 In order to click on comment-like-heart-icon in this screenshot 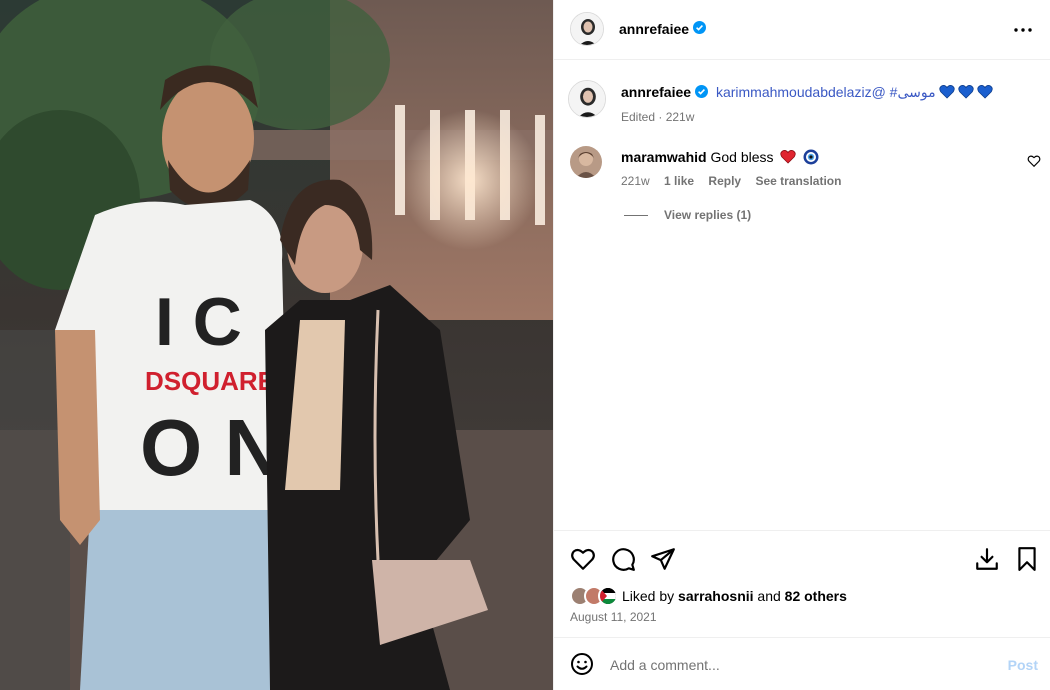, I will do `click(1034, 161)`.